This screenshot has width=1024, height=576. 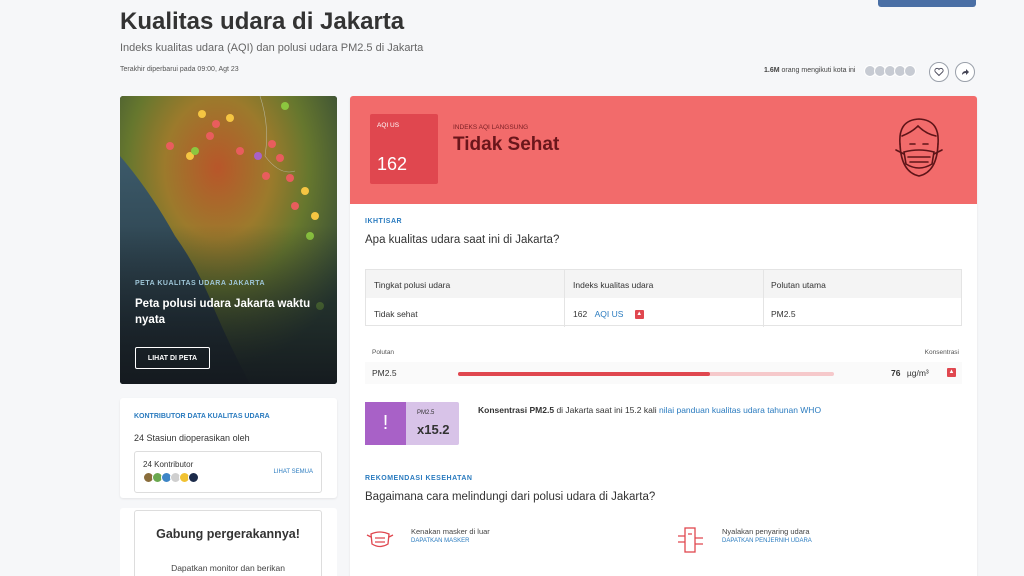 I want to click on join-description: Dapatkan monitor dan berikan, so click(x=228, y=568).